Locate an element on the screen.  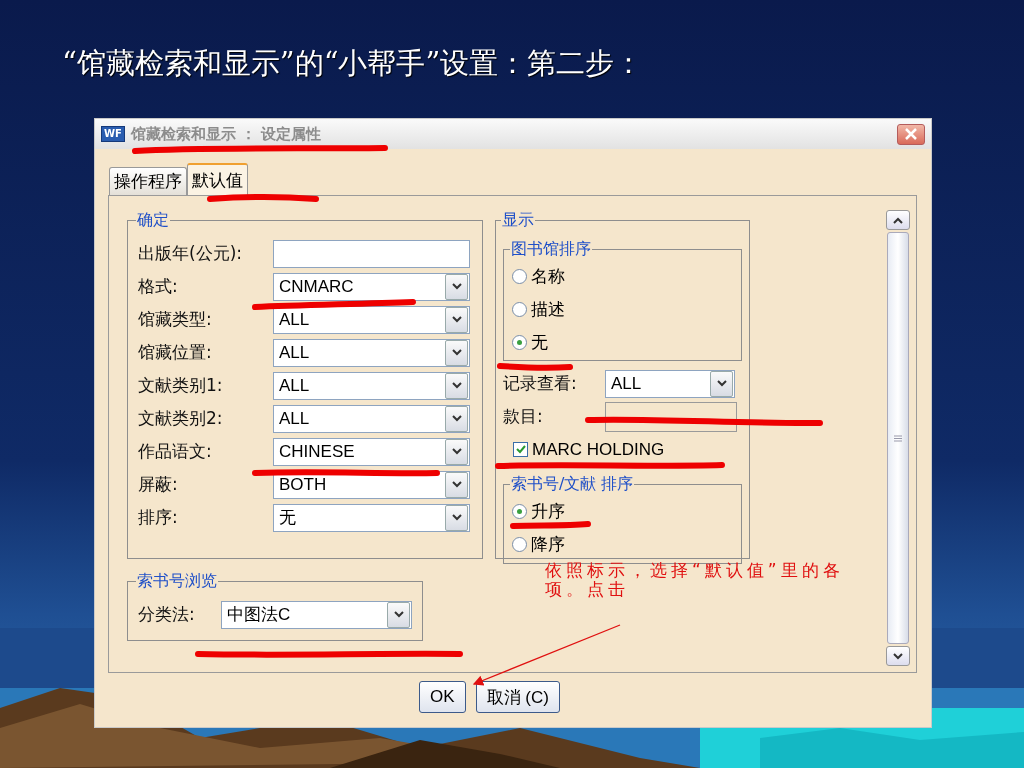
grip-icon is located at coordinates (898, 438).